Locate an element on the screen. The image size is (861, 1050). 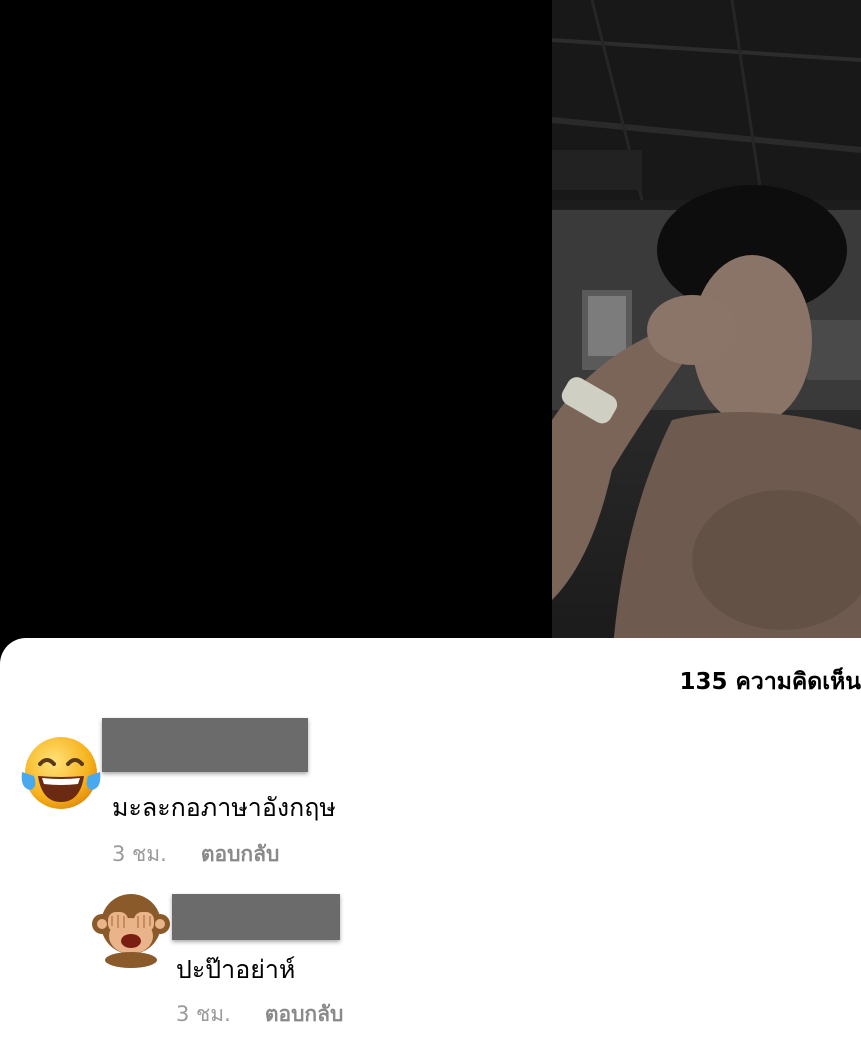
see-no-evil-monkey-icon is located at coordinates (131, 927).